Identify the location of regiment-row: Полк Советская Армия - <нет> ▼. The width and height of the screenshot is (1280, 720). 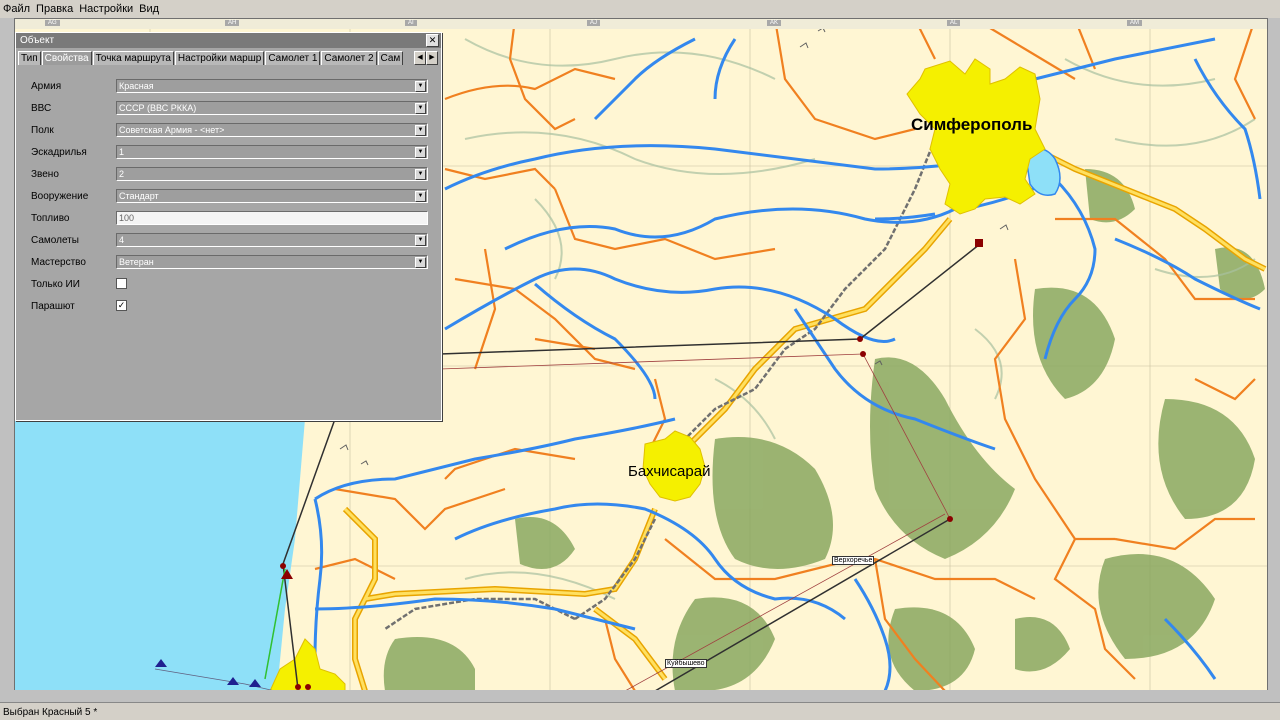
(228, 131).